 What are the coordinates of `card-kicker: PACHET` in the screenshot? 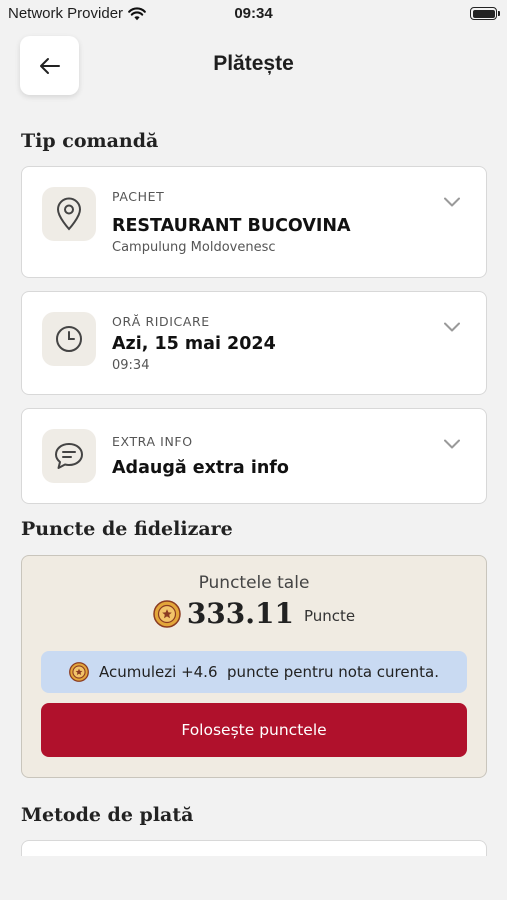 It's located at (138, 196).